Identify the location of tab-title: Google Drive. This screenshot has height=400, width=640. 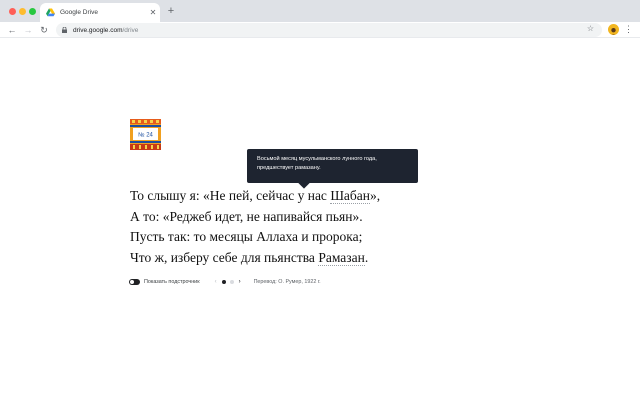
(79, 12).